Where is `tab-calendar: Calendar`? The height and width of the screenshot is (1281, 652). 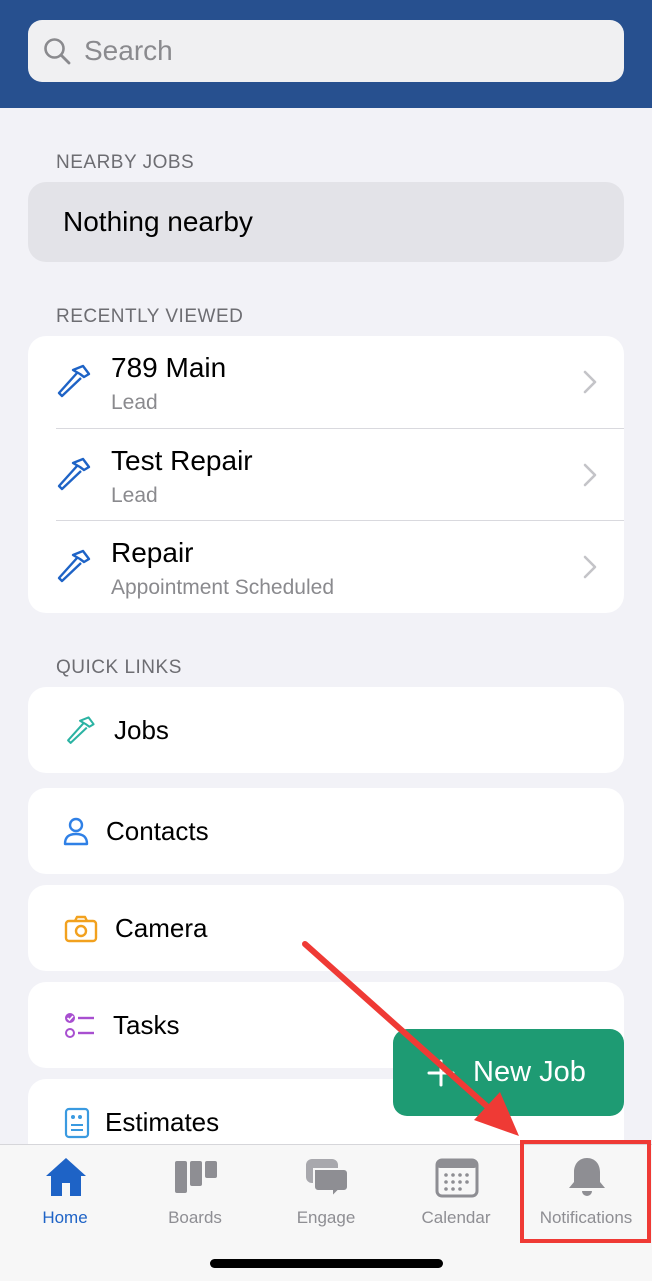 tab-calendar: Calendar is located at coordinates (456, 1195).